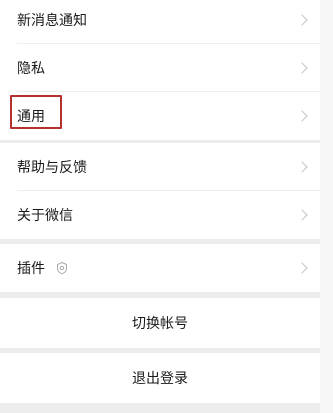  I want to click on logout-group: 退出登录, so click(160, 378).